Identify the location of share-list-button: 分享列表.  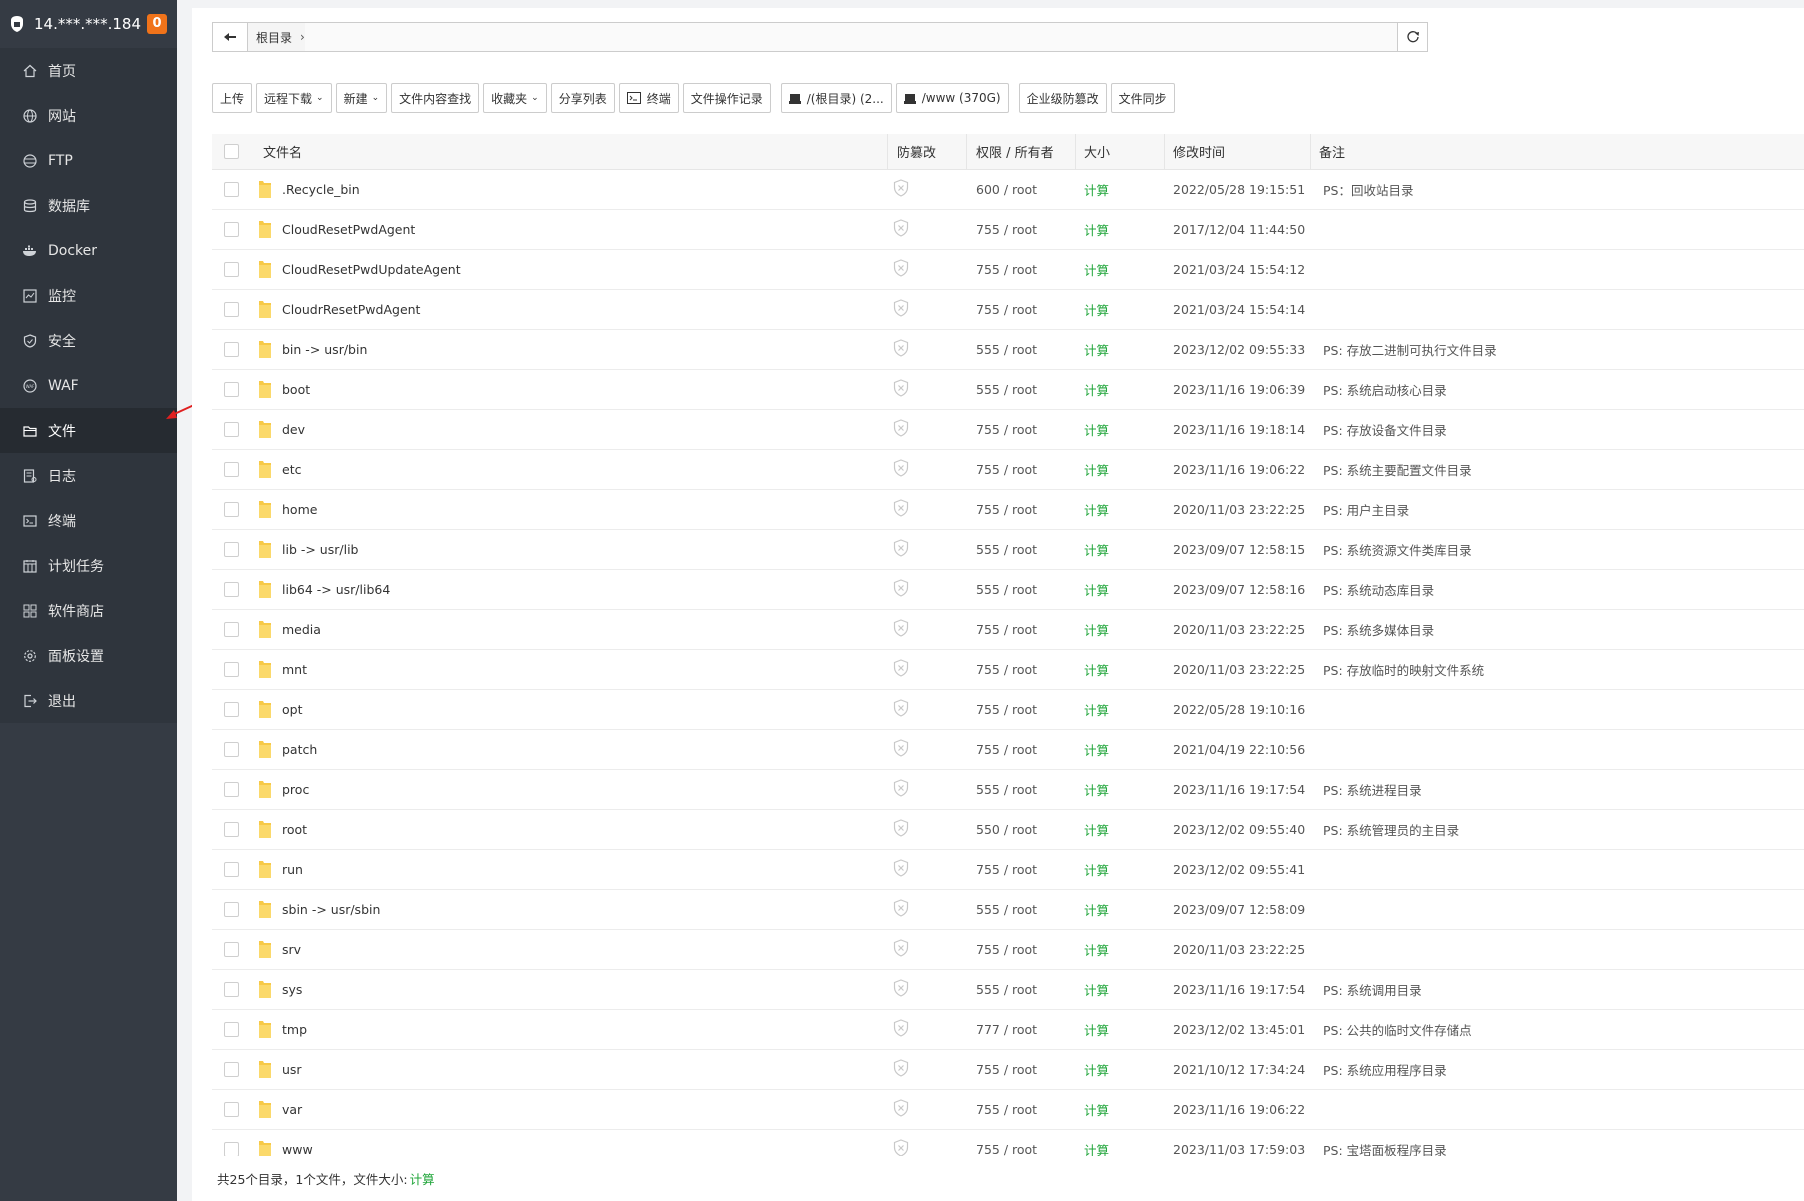
(582, 98).